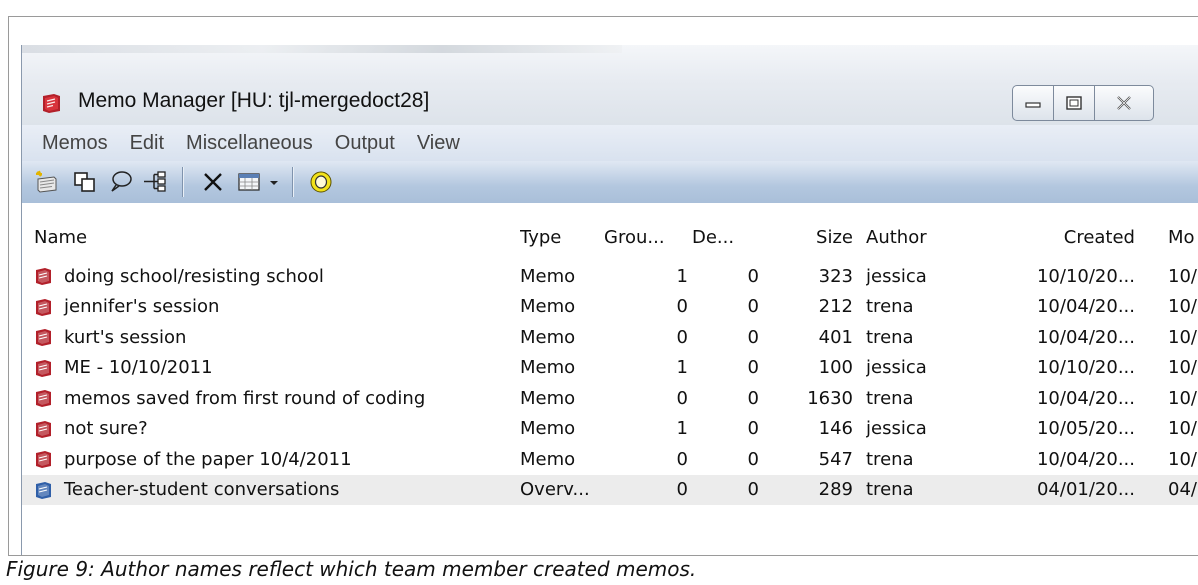 The height and width of the screenshot is (585, 1198). I want to click on menu-edit: Edit, so click(147, 143).